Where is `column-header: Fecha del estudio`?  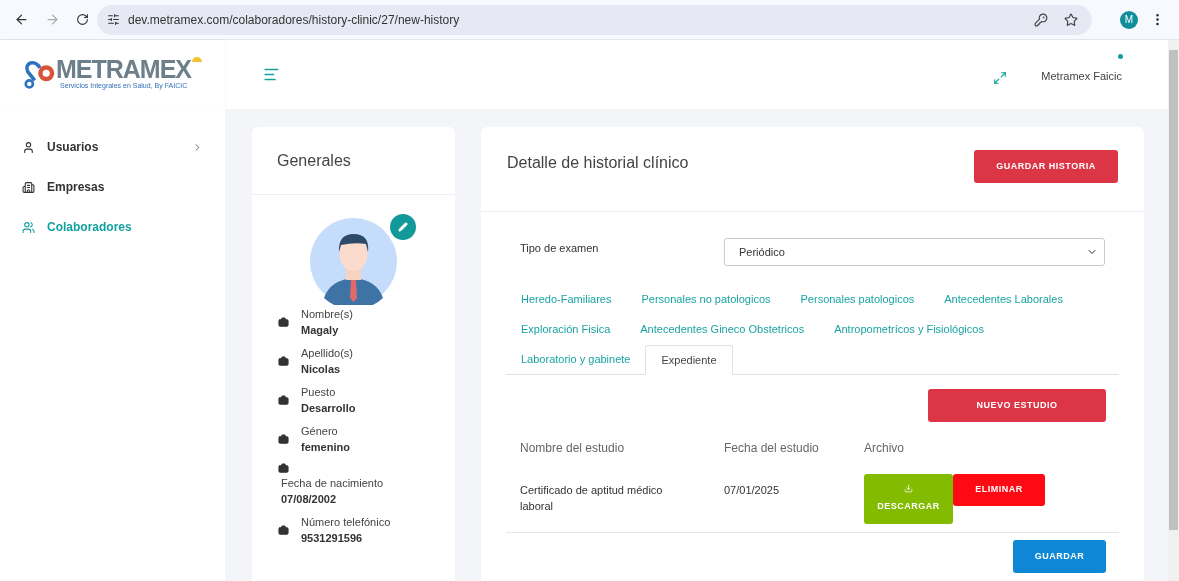 column-header: Fecha del estudio is located at coordinates (772, 448).